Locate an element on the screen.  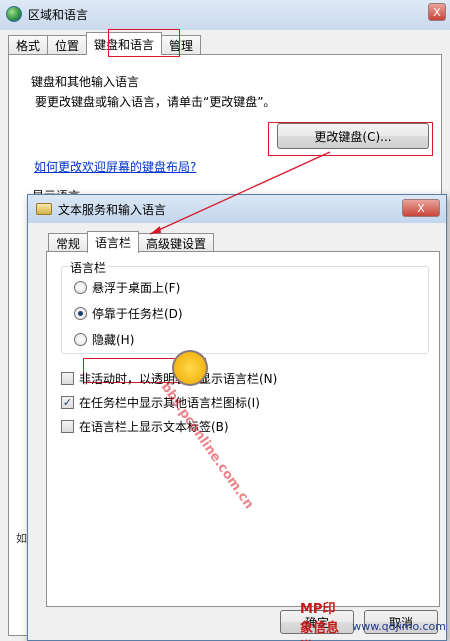
callout-arrow is located at coordinates (240, 193).